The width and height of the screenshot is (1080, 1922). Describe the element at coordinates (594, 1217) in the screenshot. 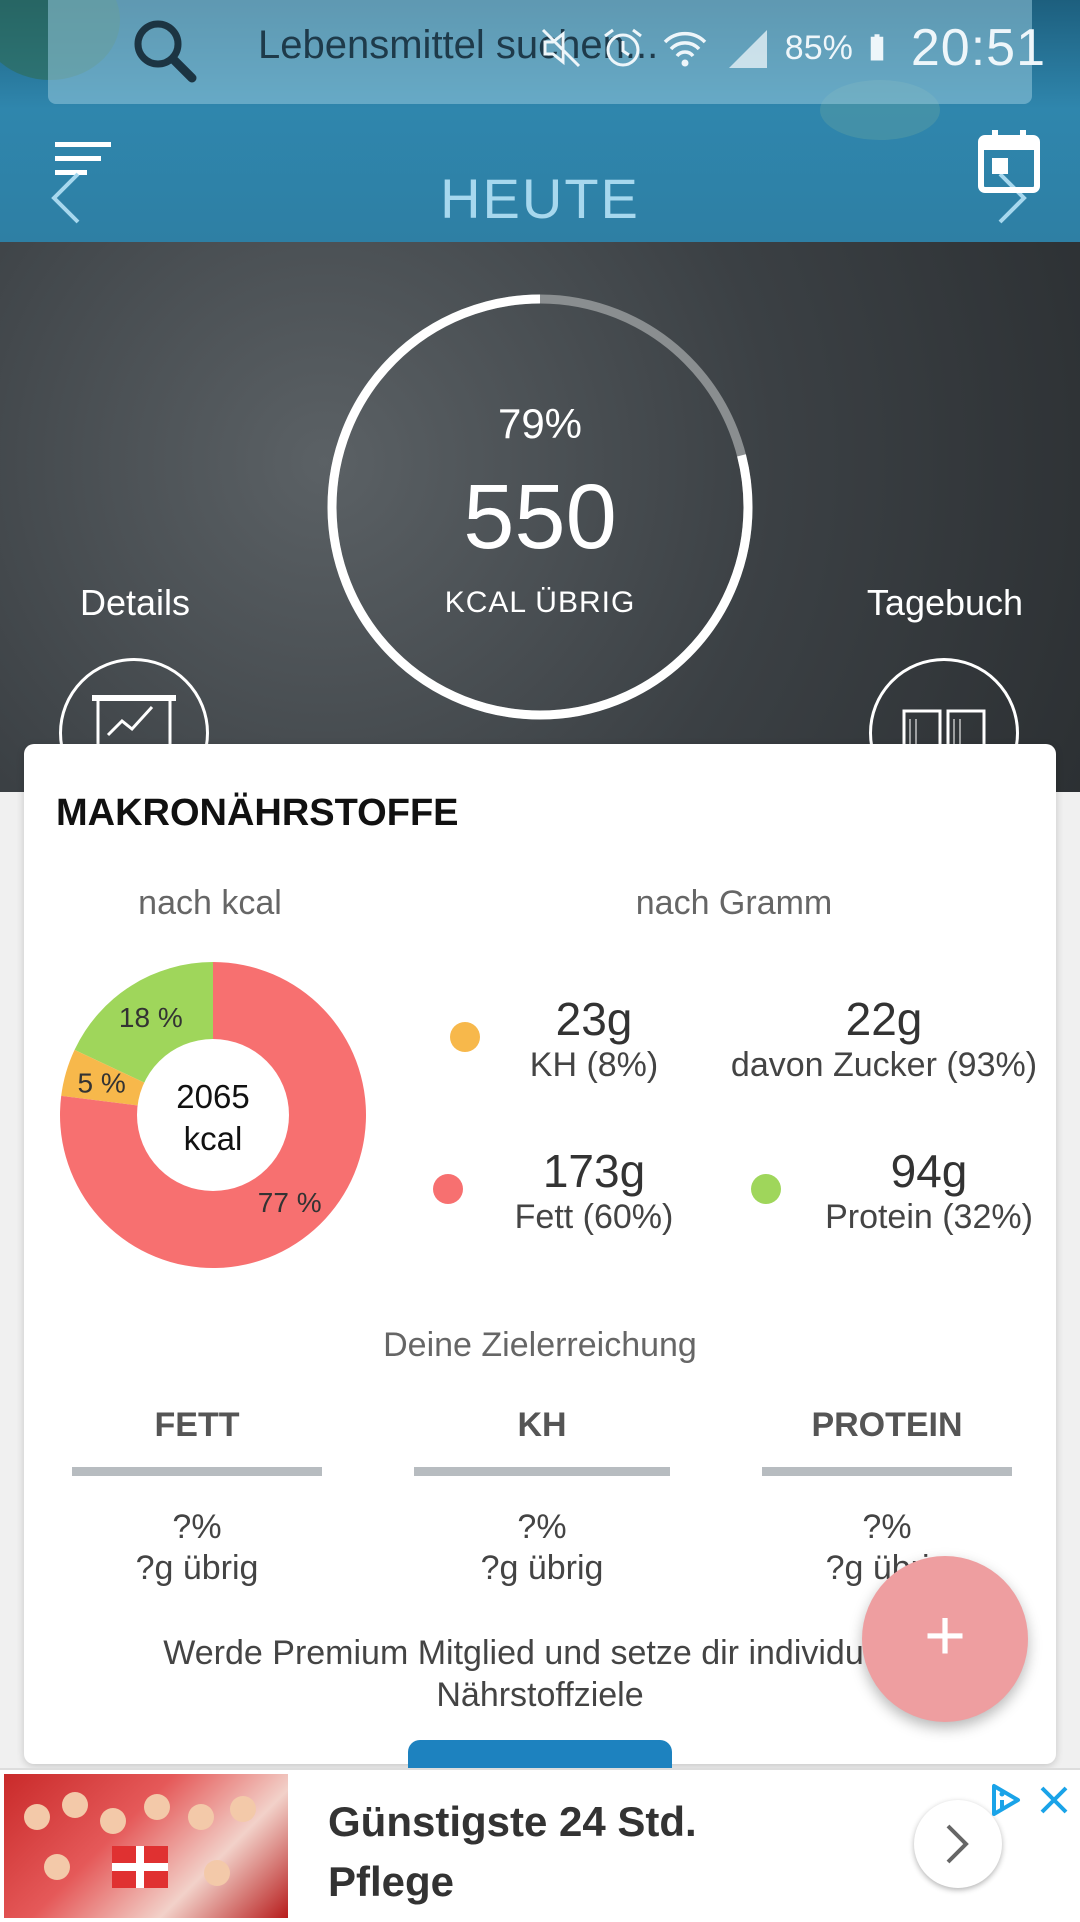

I see `fat-label: Fett (60%)` at that location.